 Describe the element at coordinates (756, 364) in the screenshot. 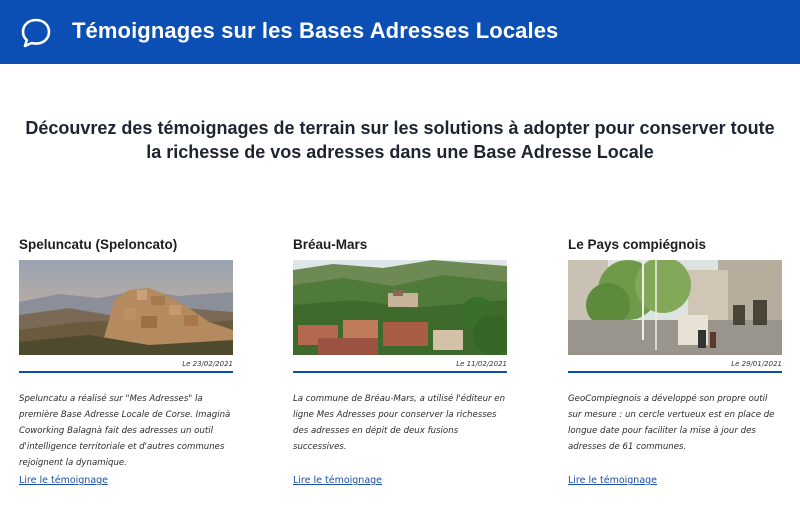

I see `card-date: Le 29/01/2021` at that location.